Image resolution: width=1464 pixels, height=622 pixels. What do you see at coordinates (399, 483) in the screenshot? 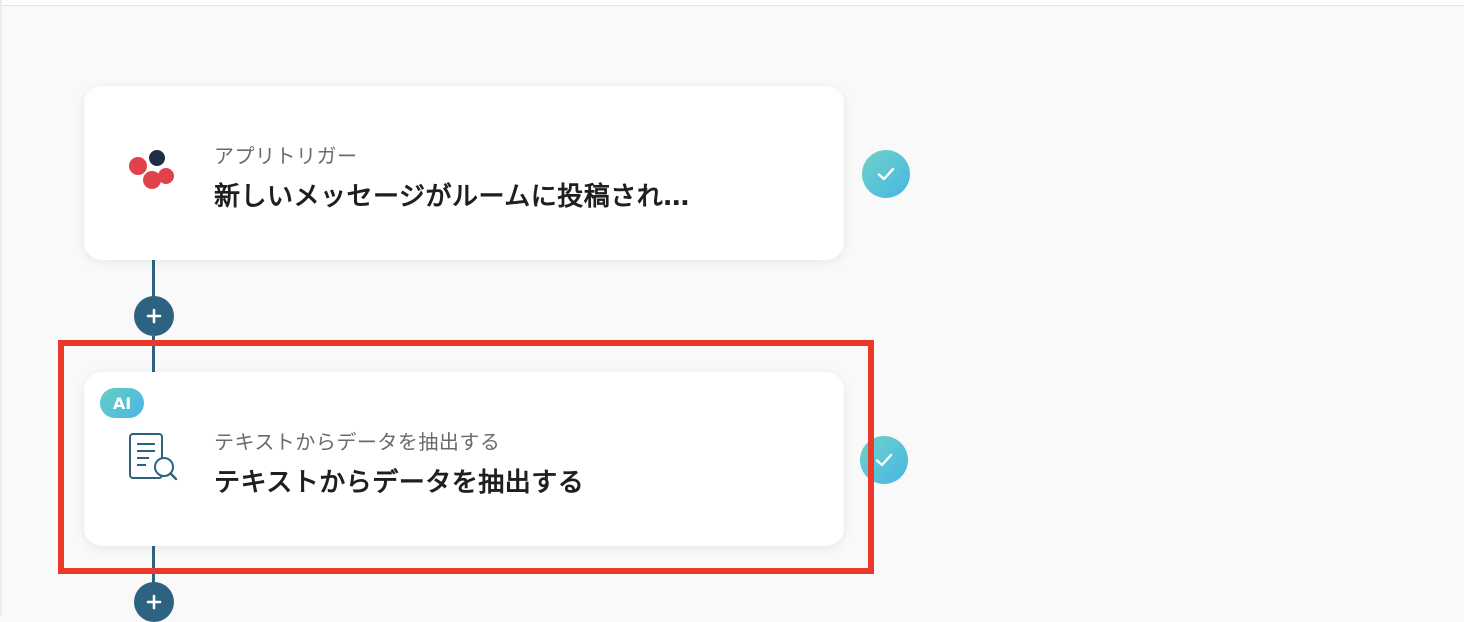
I see `step-title: テキストからデータを抽出する` at bounding box center [399, 483].